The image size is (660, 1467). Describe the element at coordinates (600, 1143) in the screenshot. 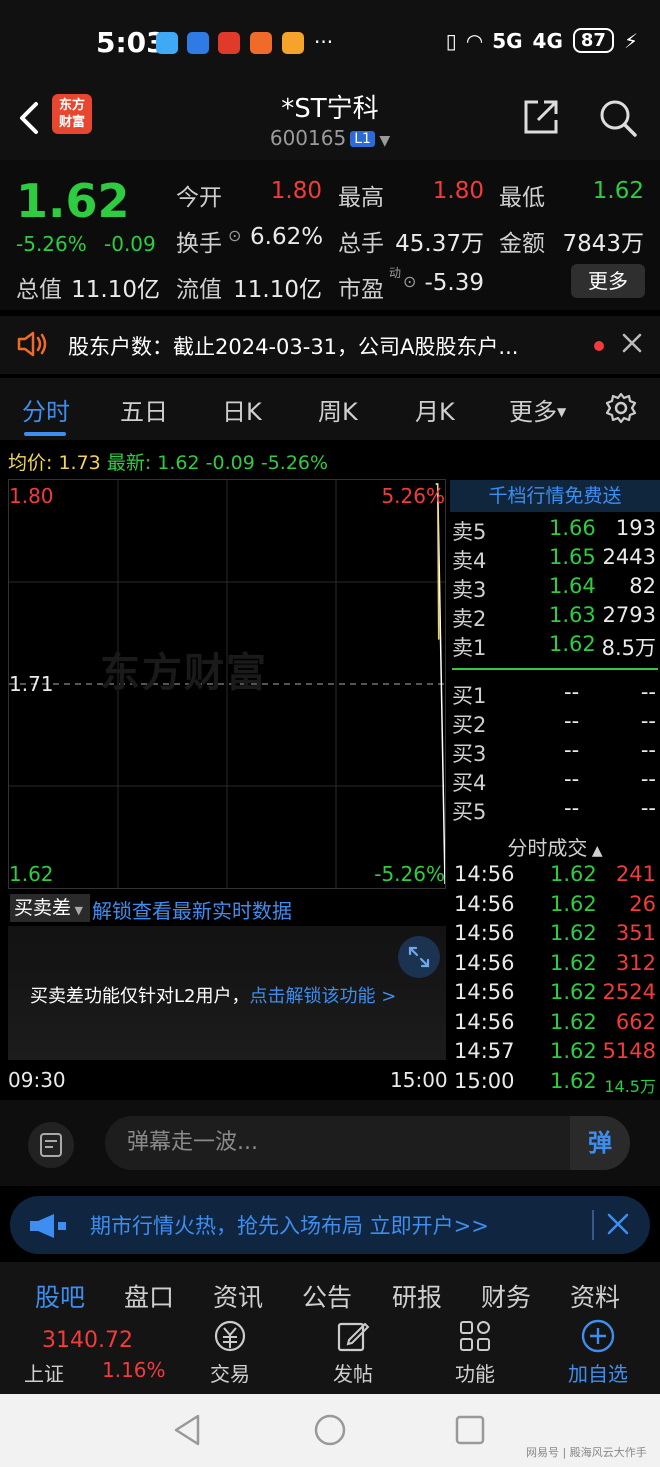

I see `danmu-toggle-button: 弹` at that location.